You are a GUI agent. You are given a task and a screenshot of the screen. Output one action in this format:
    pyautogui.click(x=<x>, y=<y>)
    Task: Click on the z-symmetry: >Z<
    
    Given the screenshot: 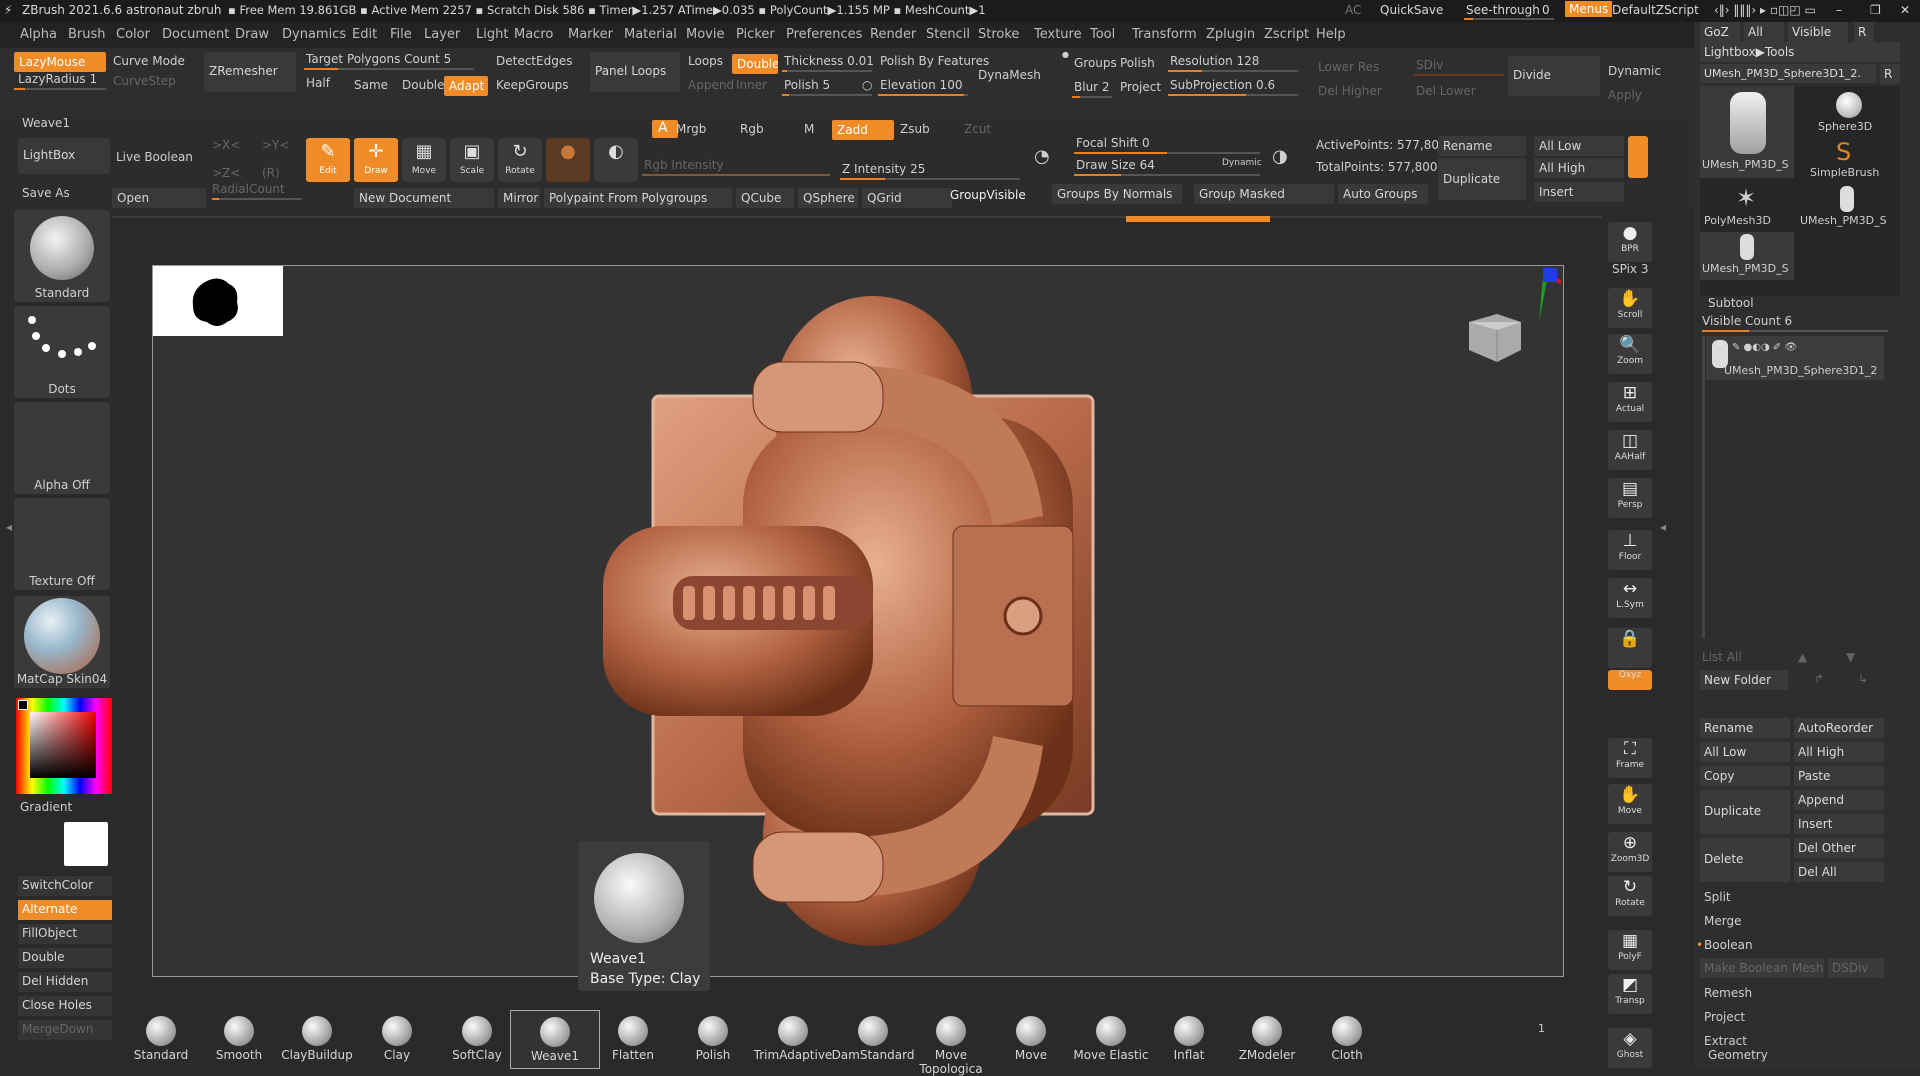 What is the action you would take?
    pyautogui.click(x=226, y=173)
    